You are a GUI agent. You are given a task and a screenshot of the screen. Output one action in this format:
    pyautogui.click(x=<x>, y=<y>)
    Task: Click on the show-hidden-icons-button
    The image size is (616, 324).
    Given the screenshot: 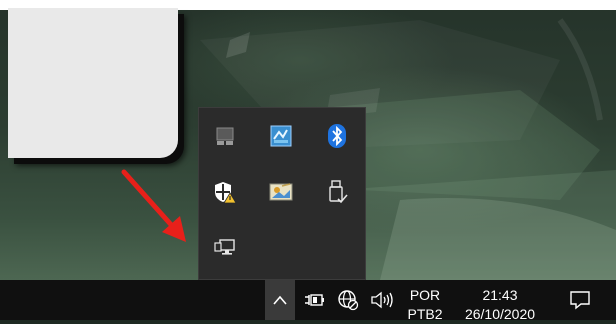 What is the action you would take?
    pyautogui.click(x=280, y=300)
    